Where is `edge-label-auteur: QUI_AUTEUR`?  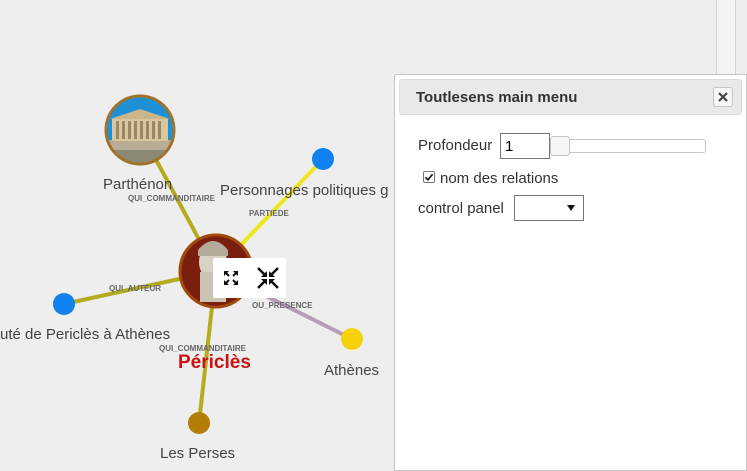 edge-label-auteur: QUI_AUTEUR is located at coordinates (135, 288).